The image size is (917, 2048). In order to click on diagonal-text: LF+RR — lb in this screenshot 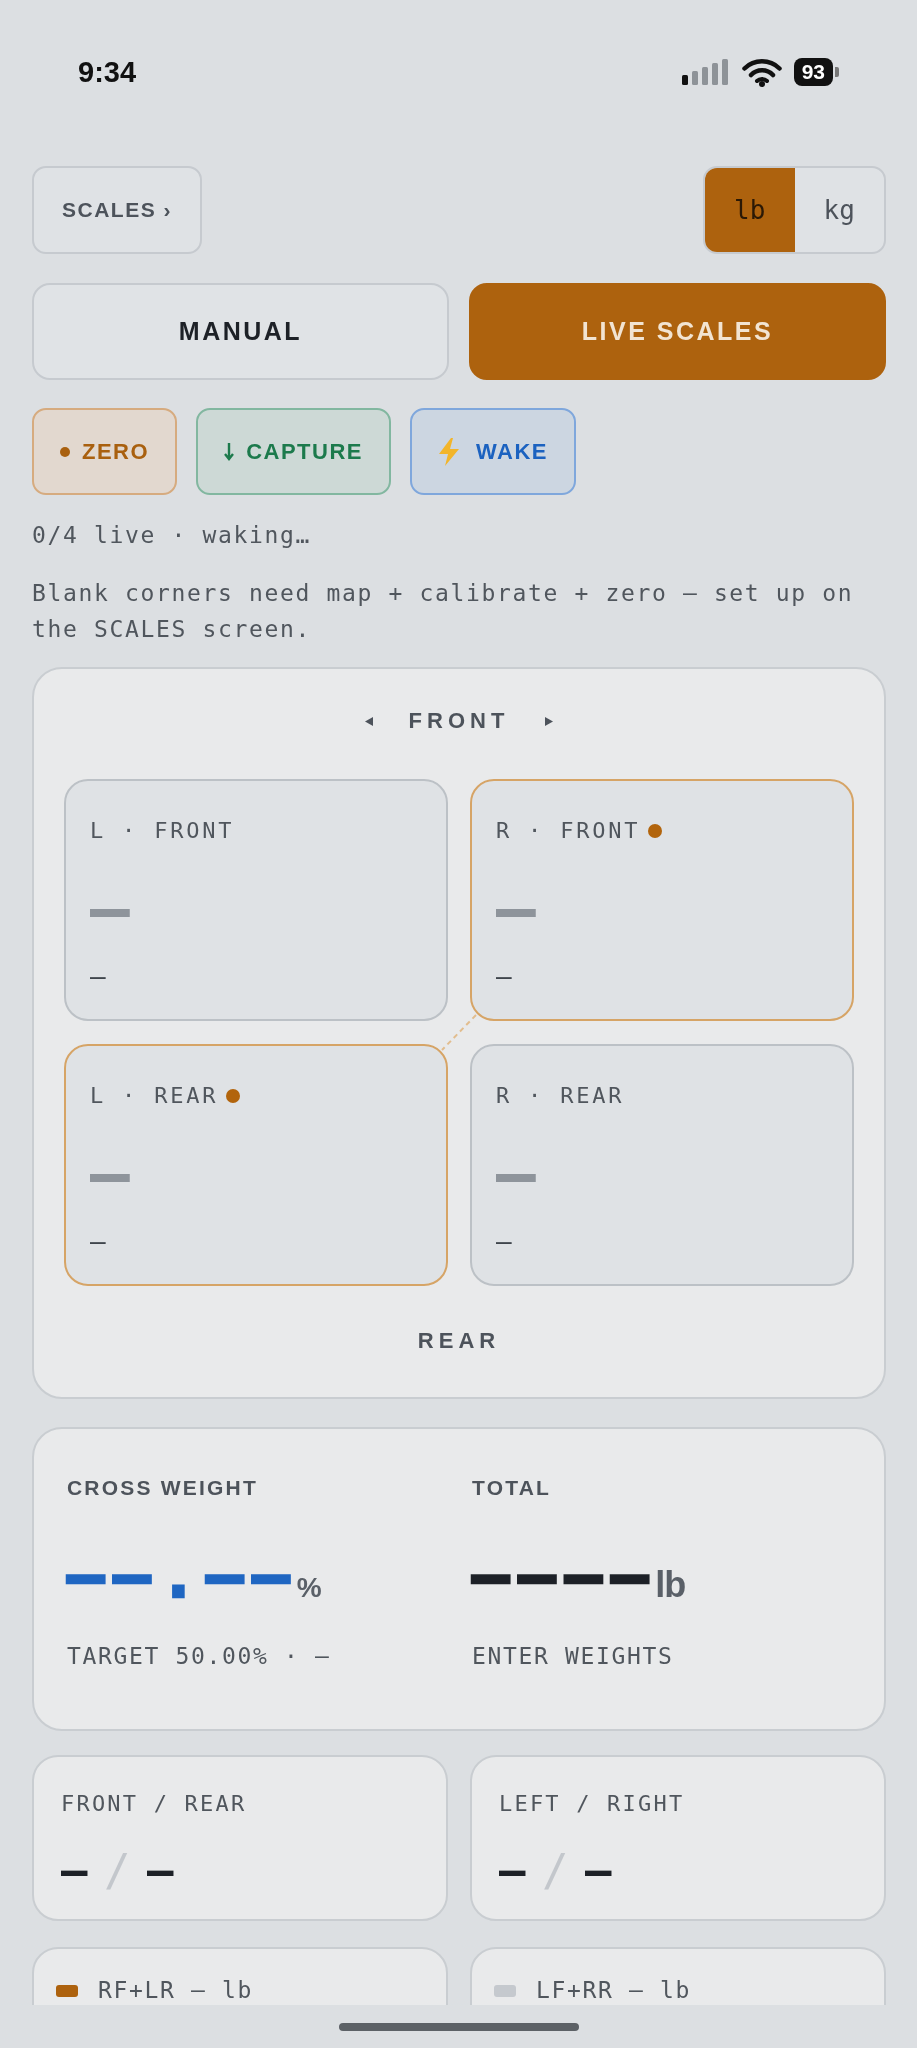, I will do `click(613, 1990)`.